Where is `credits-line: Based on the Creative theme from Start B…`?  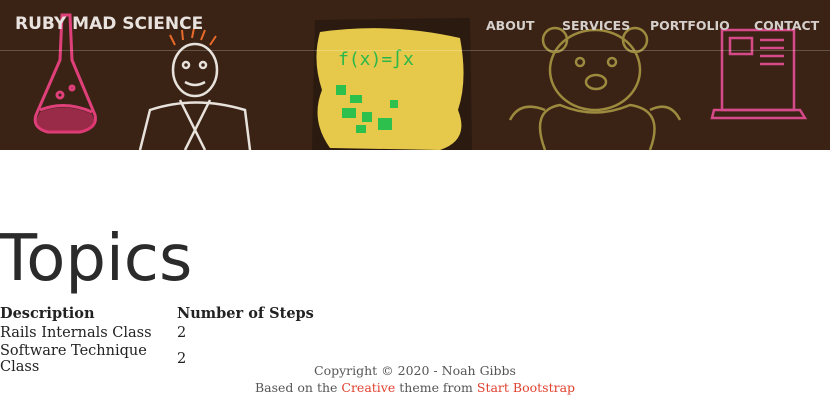
credits-line: Based on the Creative theme from Start B… is located at coordinates (415, 387).